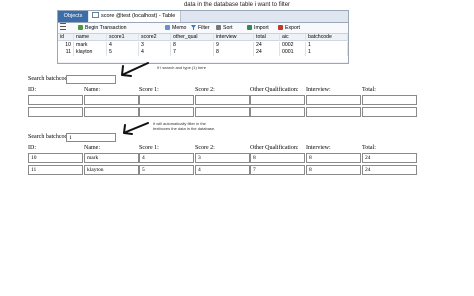  What do you see at coordinates (92, 90) in the screenshot?
I see `column-header-name: Name:` at bounding box center [92, 90].